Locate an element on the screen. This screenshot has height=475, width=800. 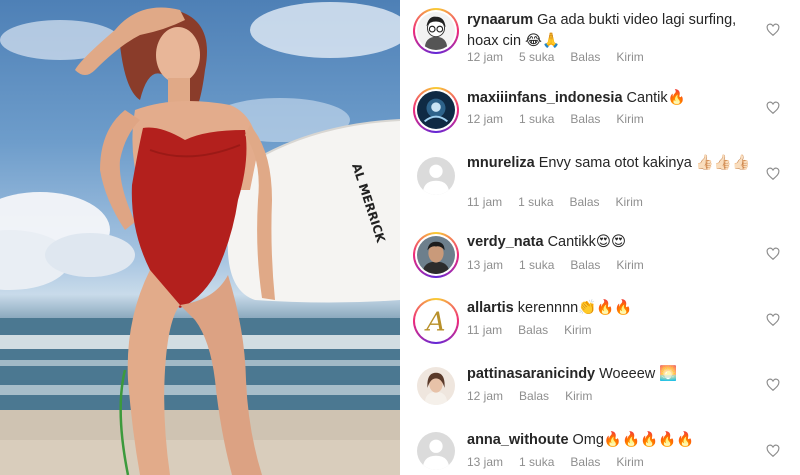
comment-meta: 12 jam 1 suka Balas Kirim is located at coordinates (563, 119).